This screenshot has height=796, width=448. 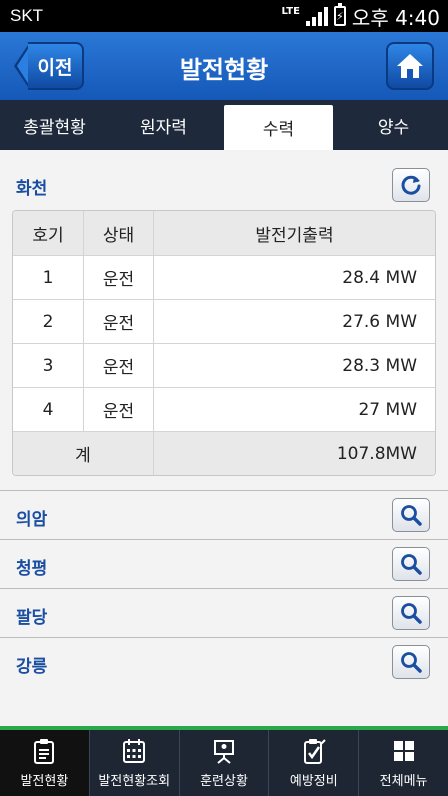 I want to click on unit-cell: 3, so click(x=48, y=365).